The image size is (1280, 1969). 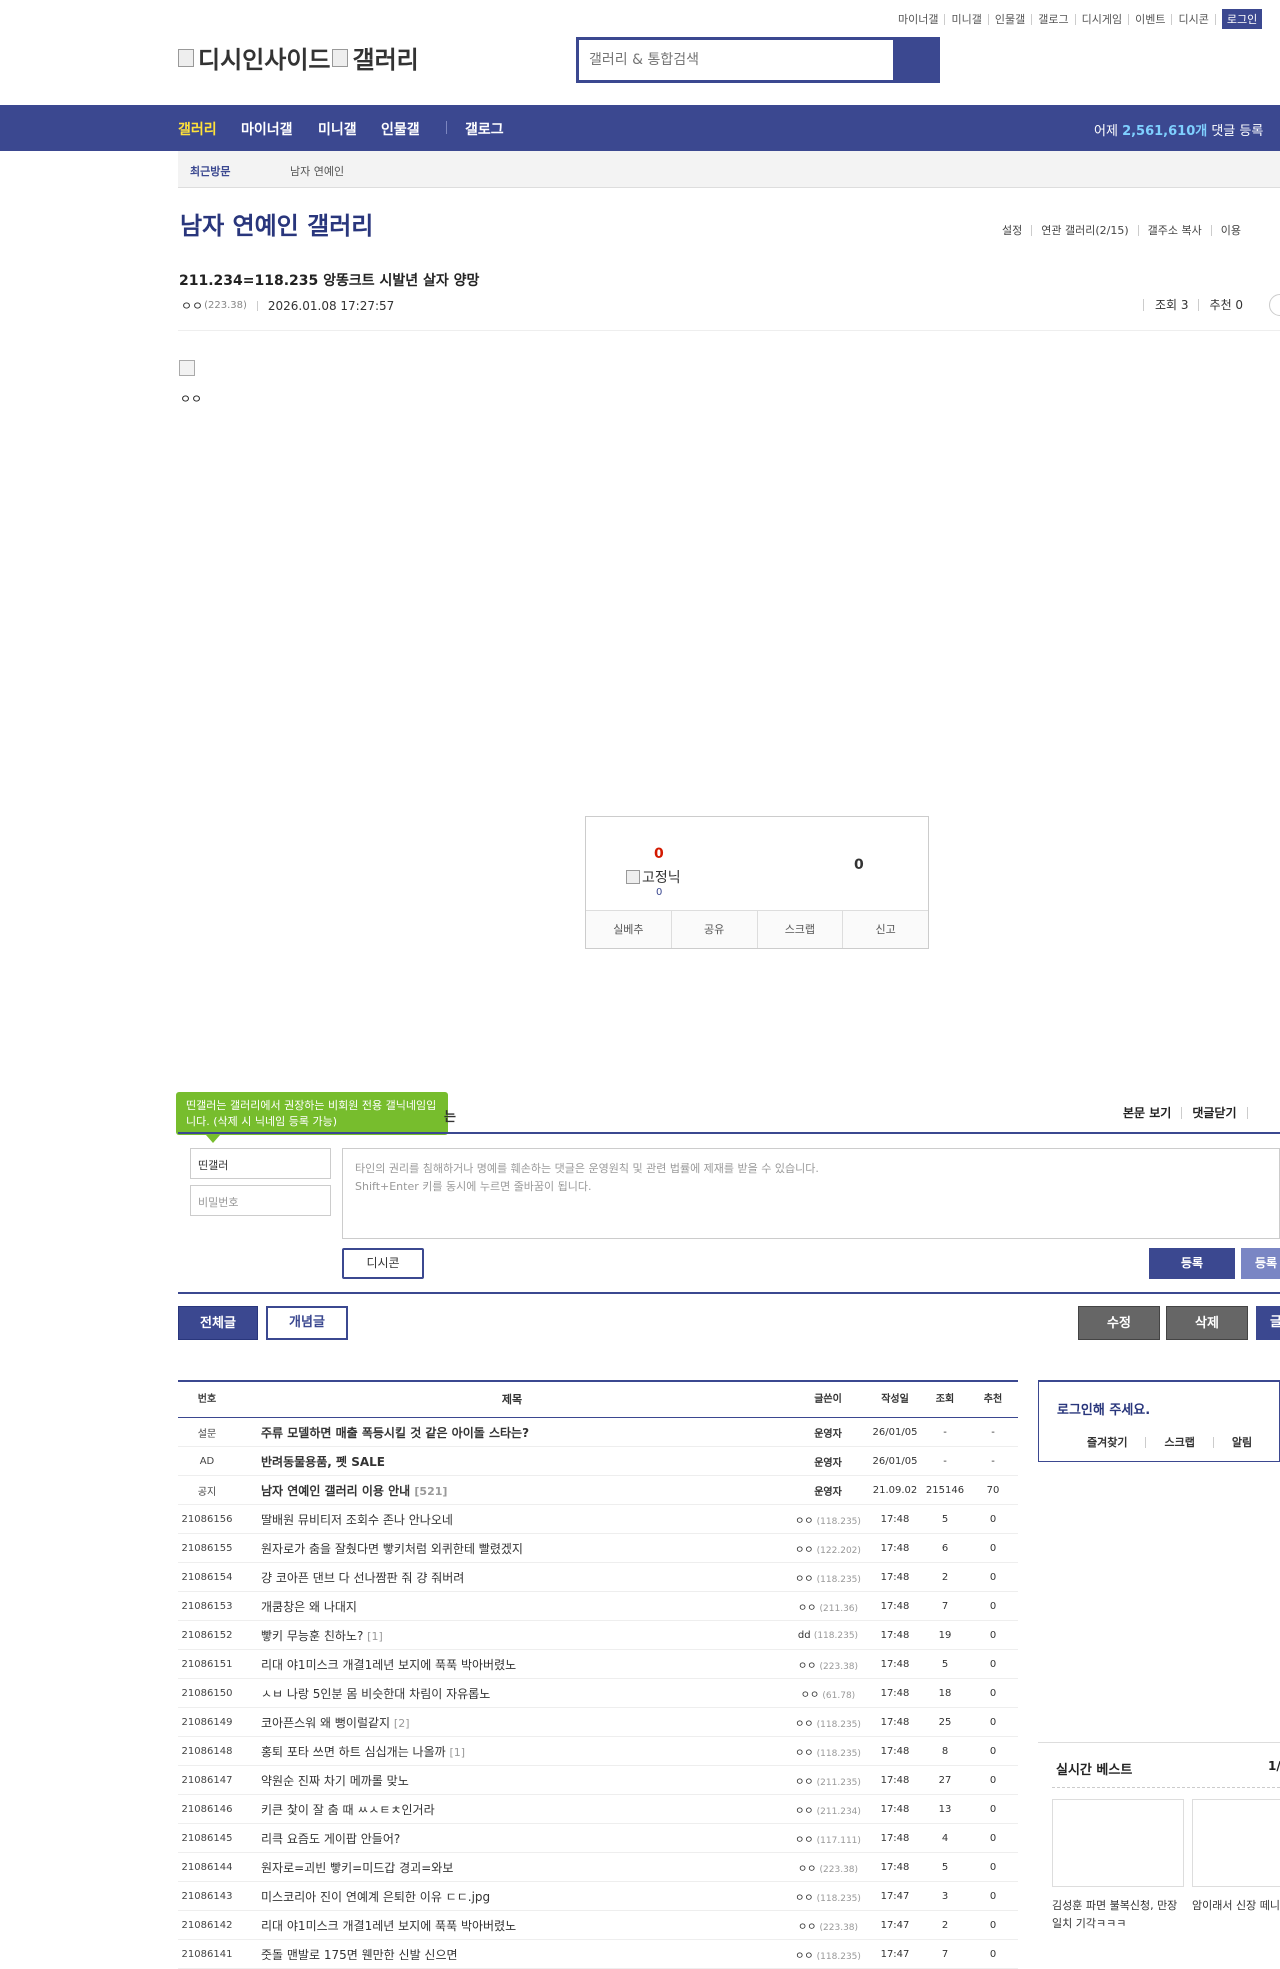 I want to click on row-title: 남자 연예인 갤러리 이용 안내 [521], so click(x=512, y=1490).